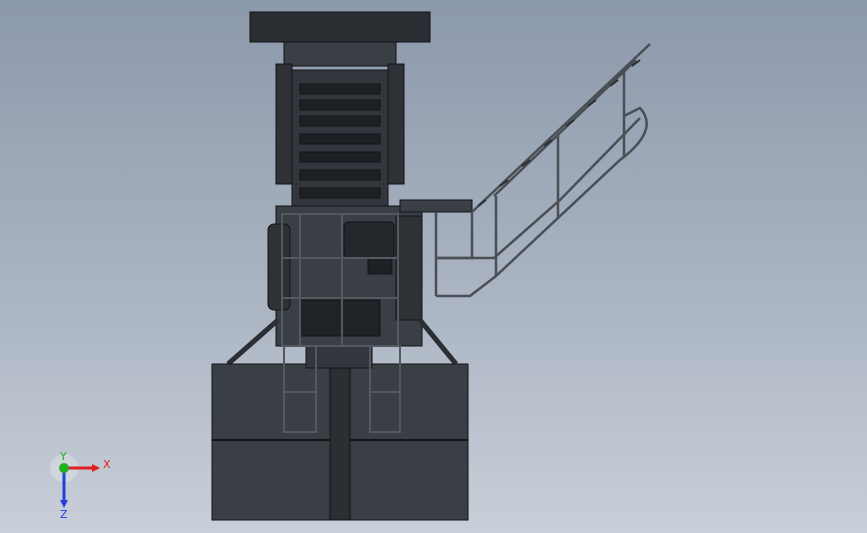  What do you see at coordinates (64, 514) in the screenshot?
I see `z-axis-label: Z` at bounding box center [64, 514].